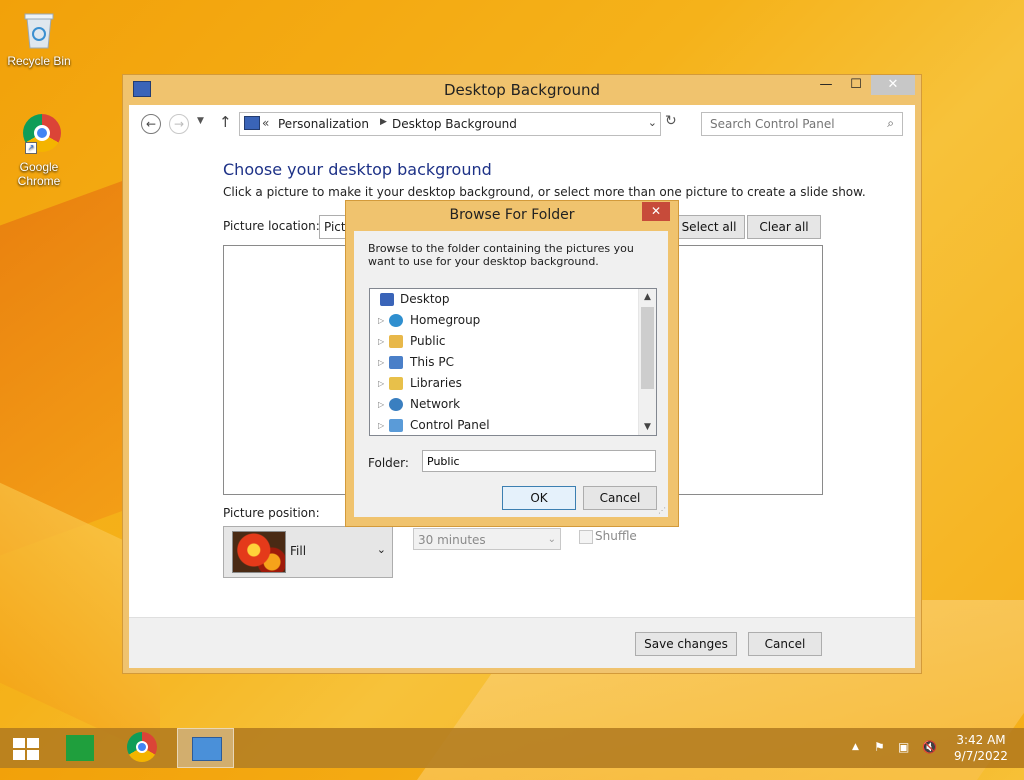 The image size is (1024, 780). Describe the element at coordinates (452, 540) in the screenshot. I see `interval-value: 30 minutes` at that location.